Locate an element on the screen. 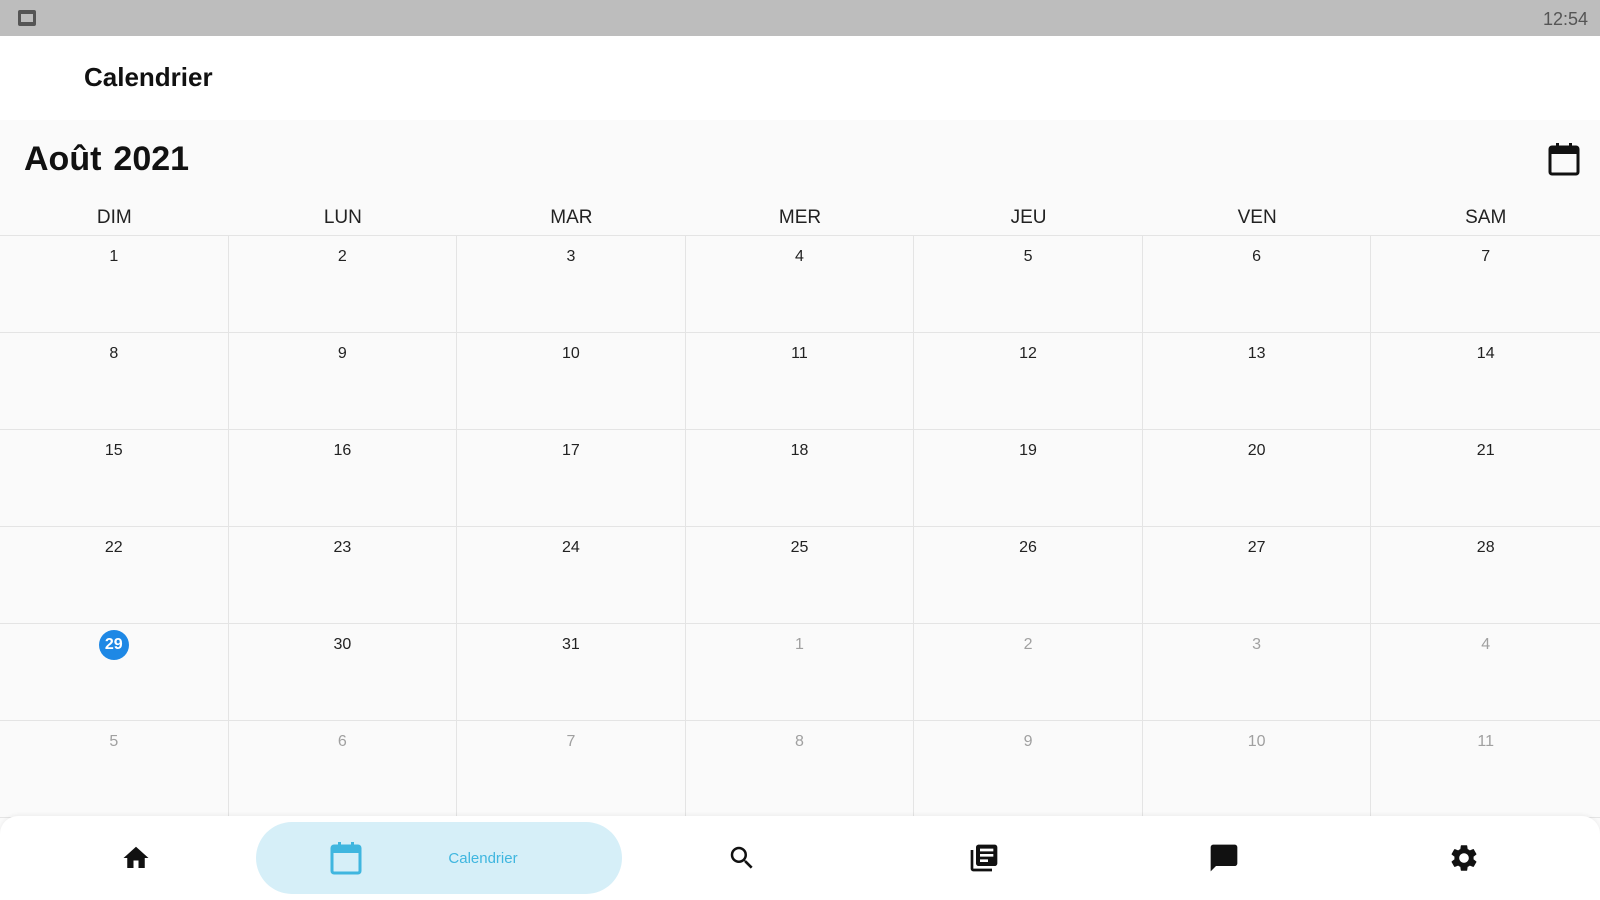  day-number: 31 is located at coordinates (571, 644).